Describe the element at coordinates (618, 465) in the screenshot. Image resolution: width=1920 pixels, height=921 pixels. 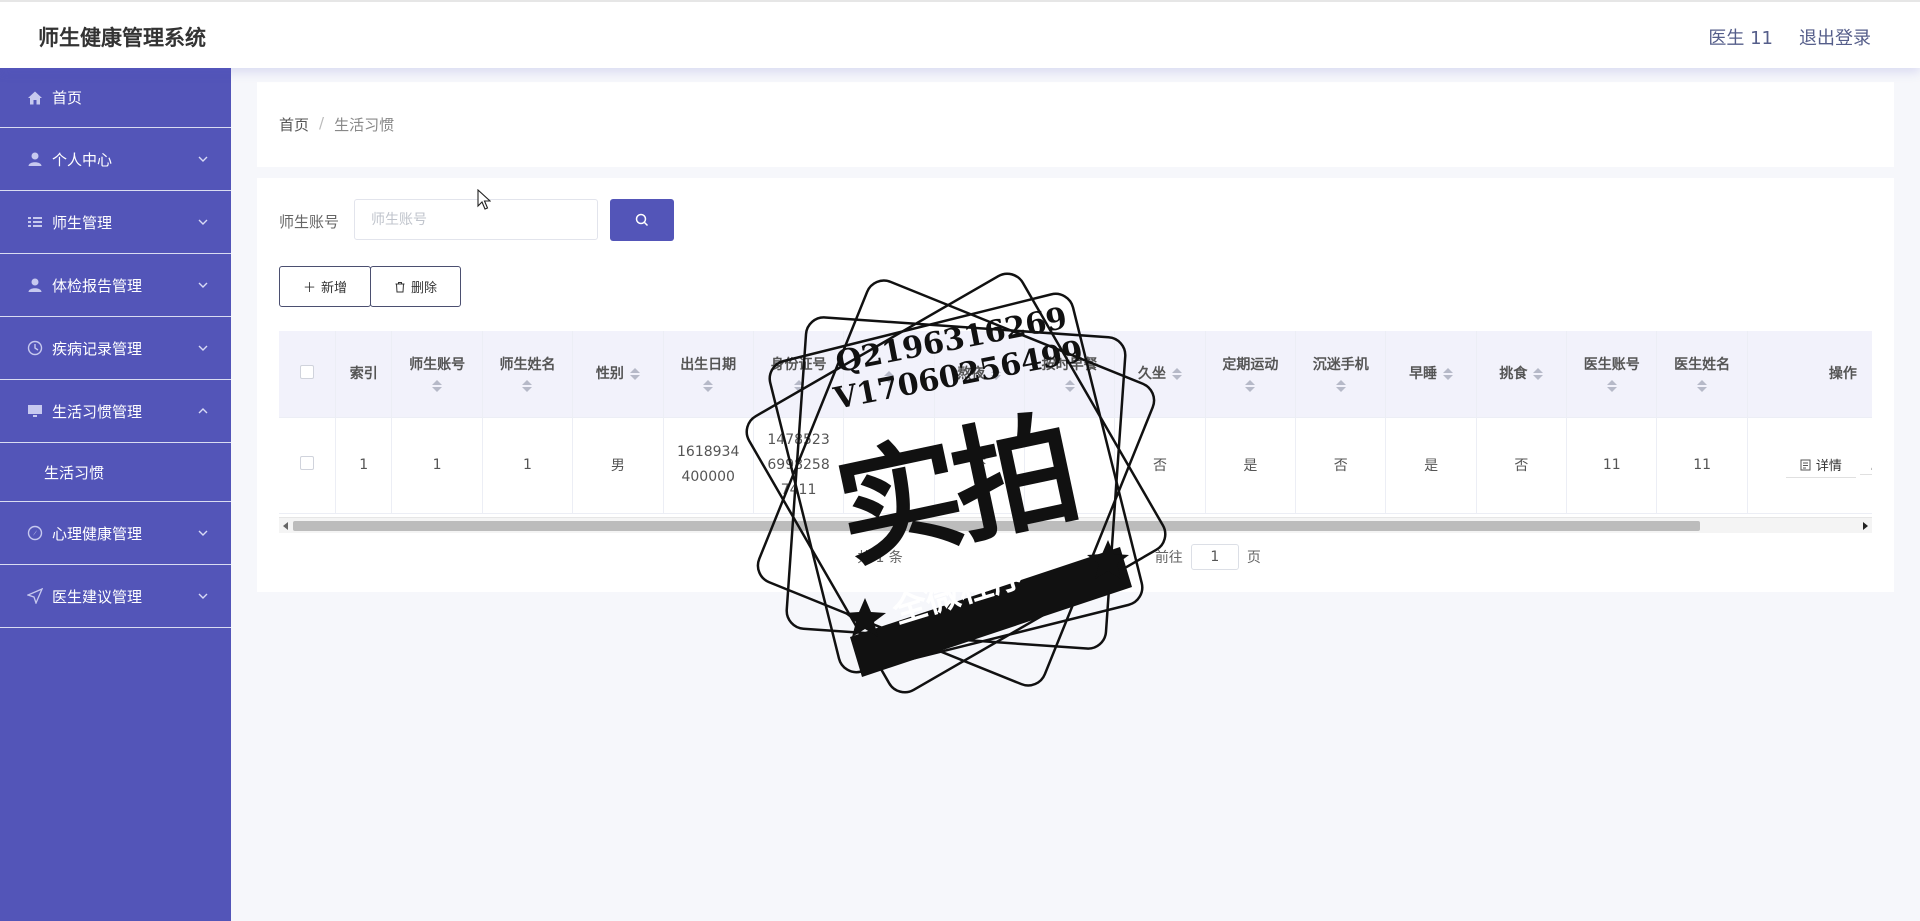
I see `cell-gender: 男` at that location.